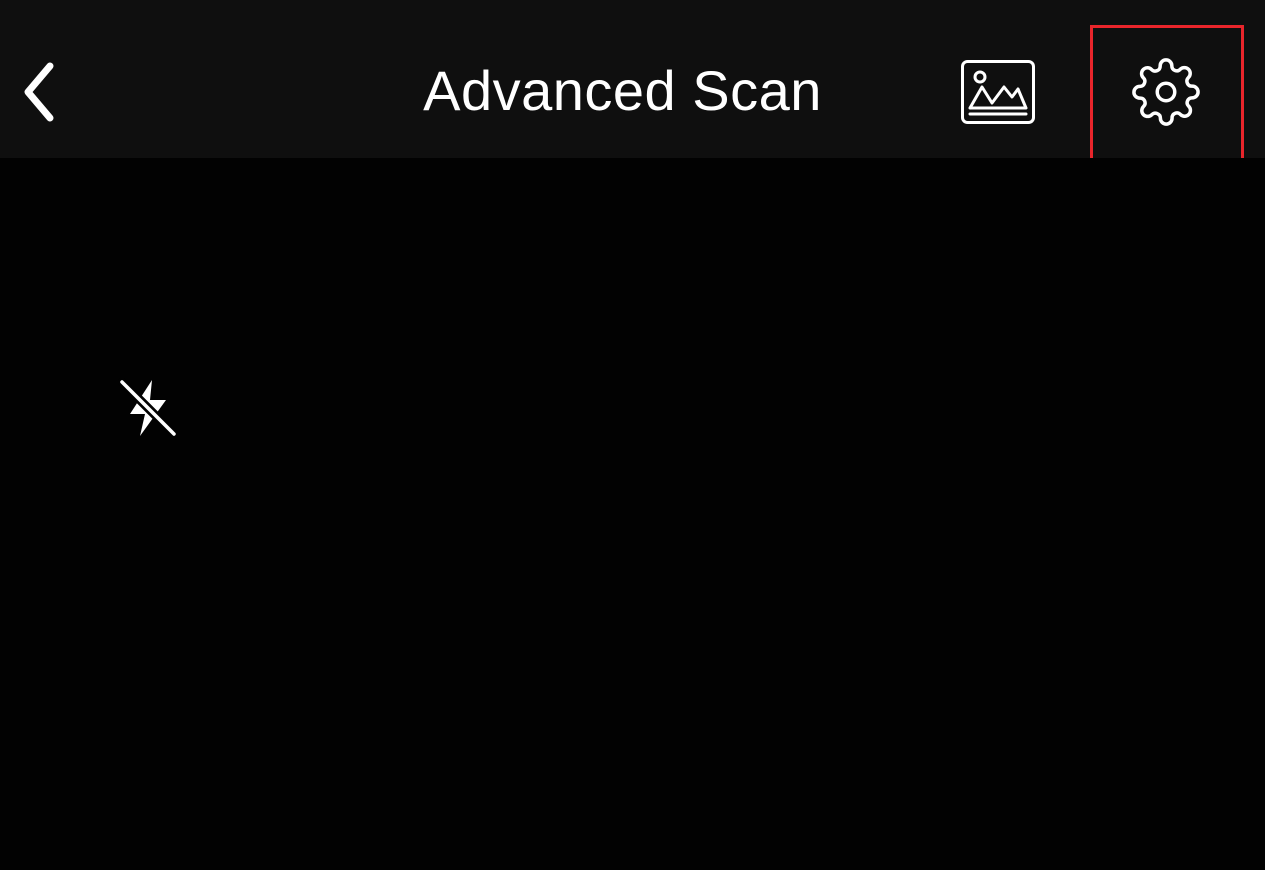 The height and width of the screenshot is (870, 1265). Describe the element at coordinates (622, 90) in the screenshot. I see `page-title: Advanced Scan` at that location.